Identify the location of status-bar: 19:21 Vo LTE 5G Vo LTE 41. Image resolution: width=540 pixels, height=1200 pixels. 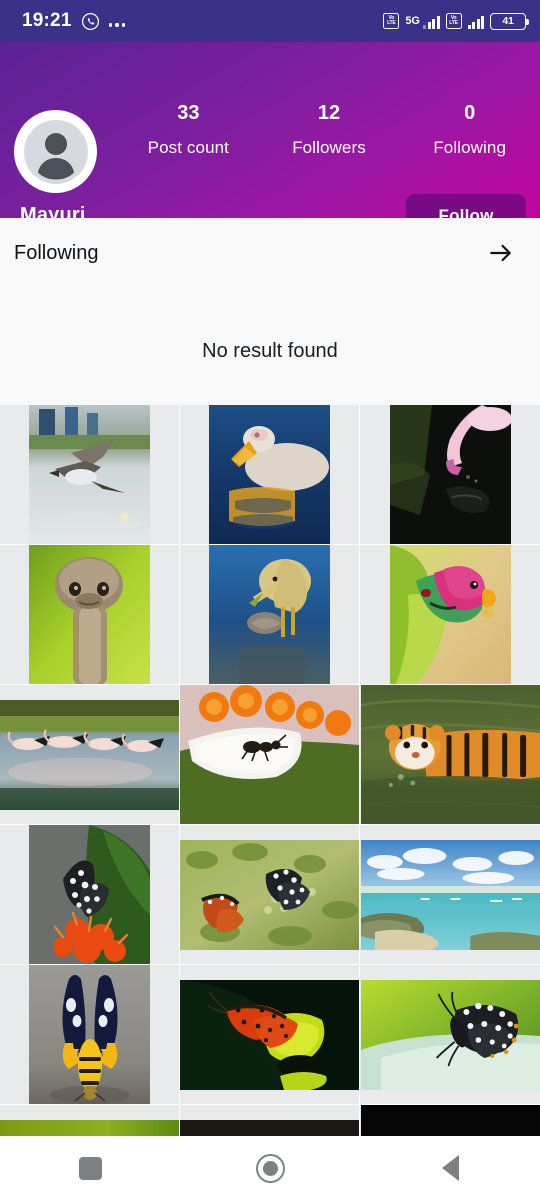
(270, 21).